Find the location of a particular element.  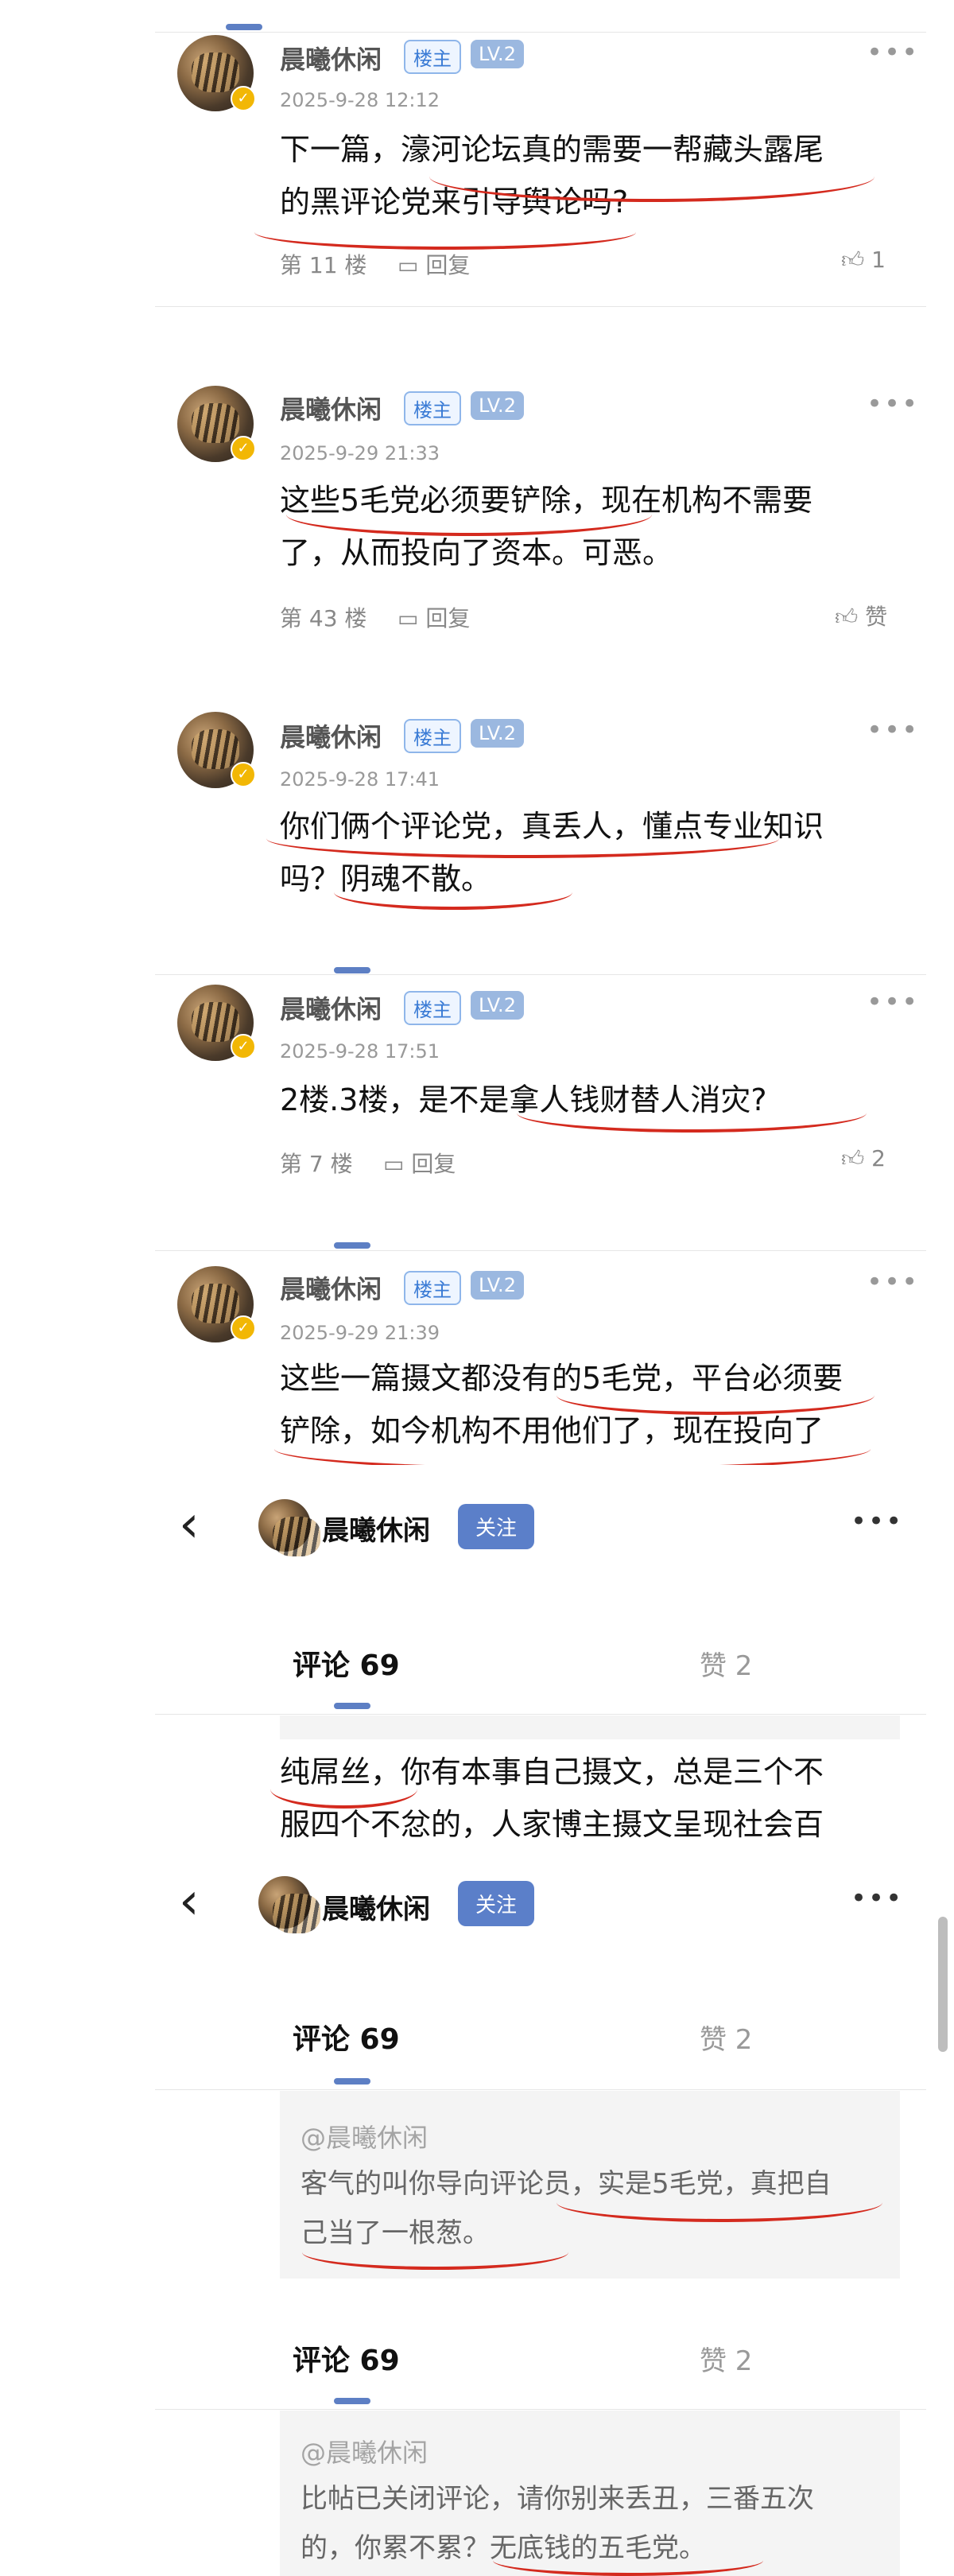

quote-strip is located at coordinates (590, 1727).